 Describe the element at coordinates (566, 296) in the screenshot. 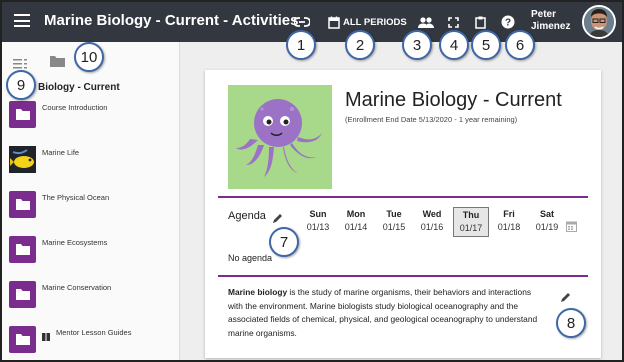

I see `edit-description-icon` at that location.